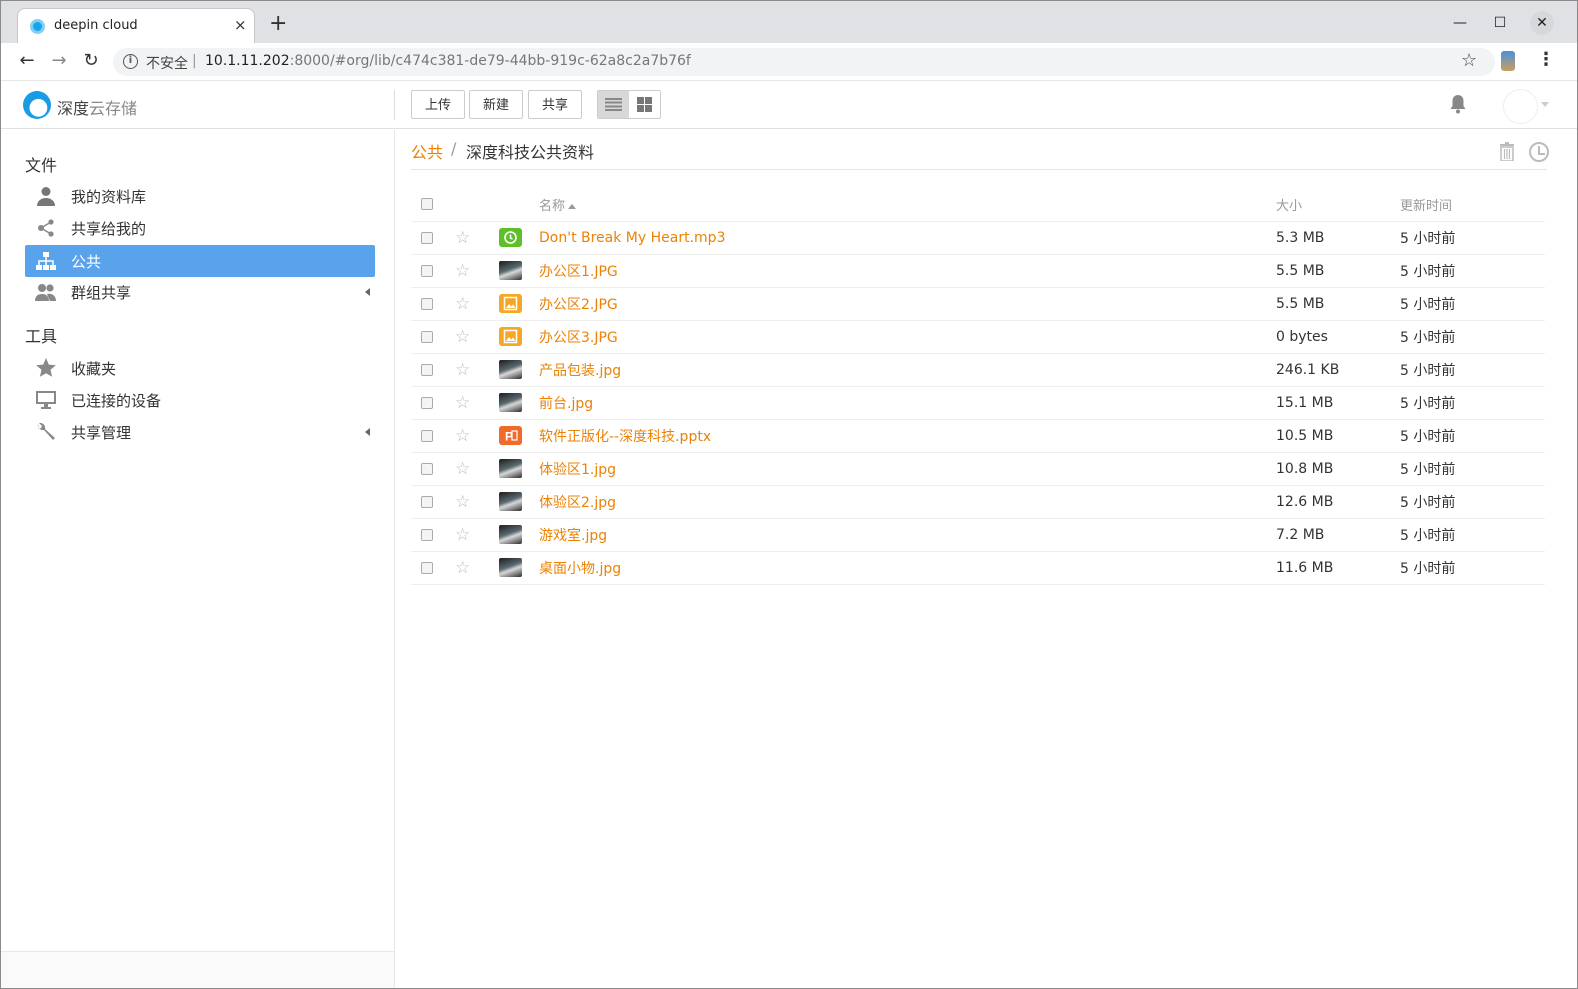 The image size is (1578, 989). I want to click on forward-icon: →, so click(59, 61).